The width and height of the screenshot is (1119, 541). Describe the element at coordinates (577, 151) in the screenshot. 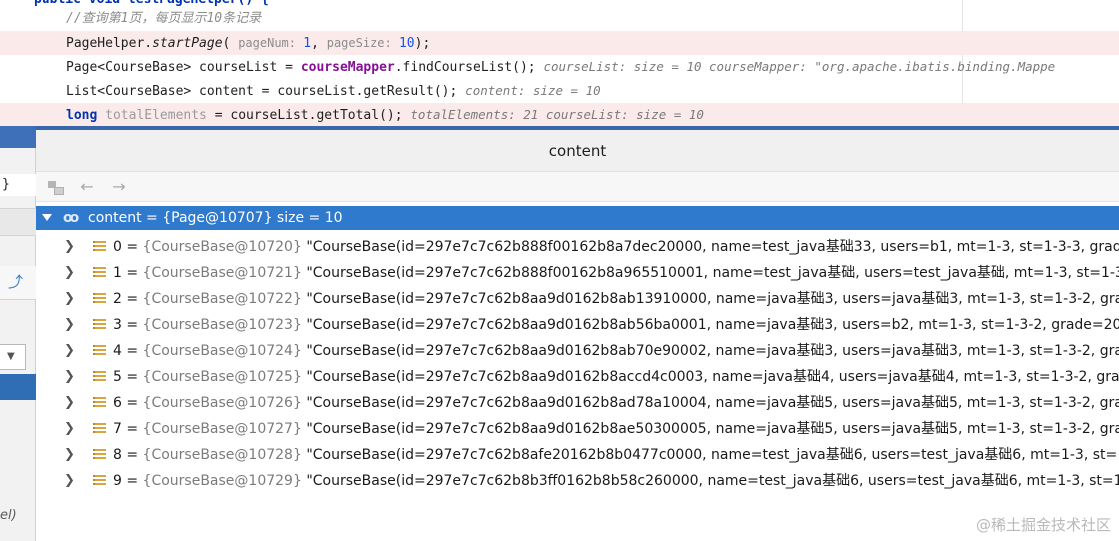

I see `popup-title: content` at that location.